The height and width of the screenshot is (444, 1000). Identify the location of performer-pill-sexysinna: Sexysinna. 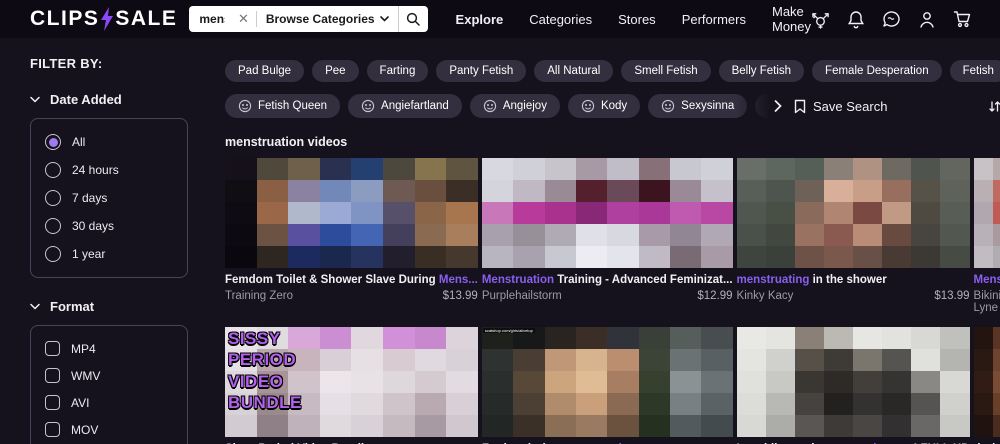
(698, 106).